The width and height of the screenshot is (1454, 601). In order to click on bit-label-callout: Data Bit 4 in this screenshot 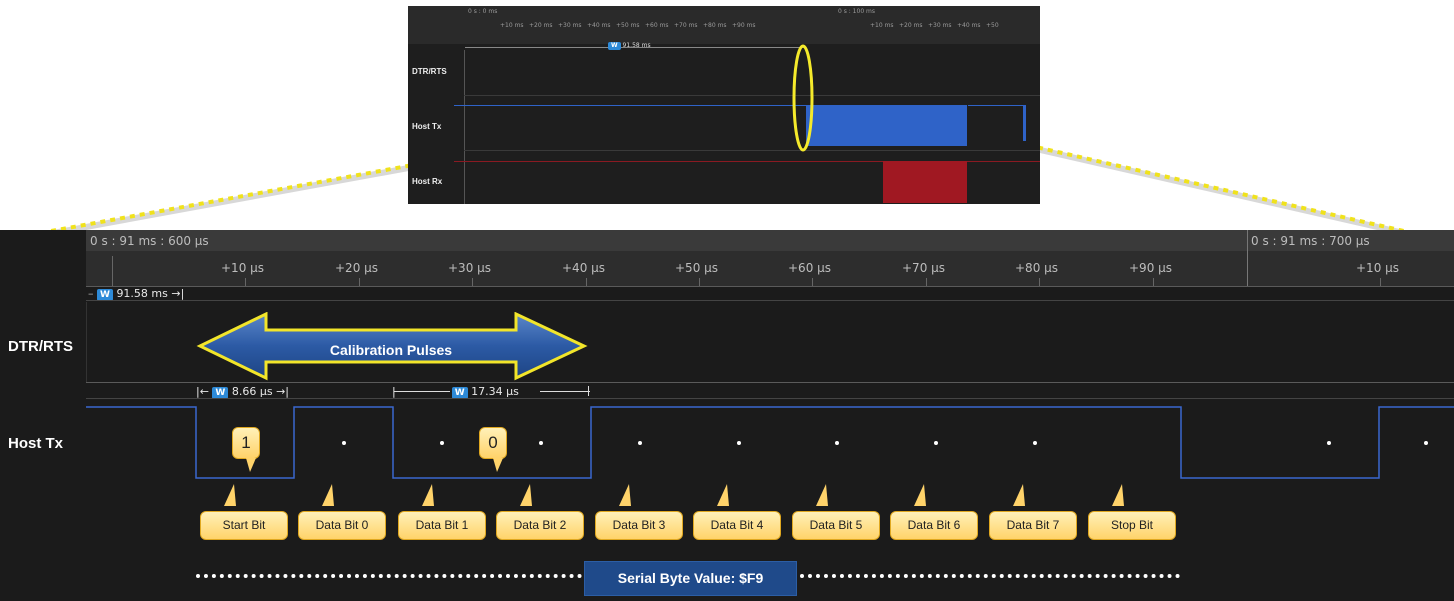, I will do `click(737, 525)`.